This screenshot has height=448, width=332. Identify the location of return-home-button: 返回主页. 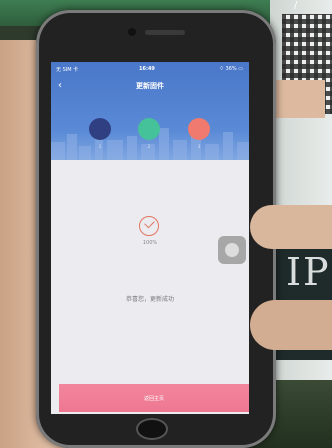
(154, 398).